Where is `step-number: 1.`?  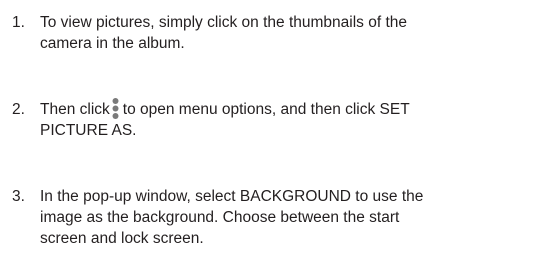
step-number: 1. is located at coordinates (18, 22).